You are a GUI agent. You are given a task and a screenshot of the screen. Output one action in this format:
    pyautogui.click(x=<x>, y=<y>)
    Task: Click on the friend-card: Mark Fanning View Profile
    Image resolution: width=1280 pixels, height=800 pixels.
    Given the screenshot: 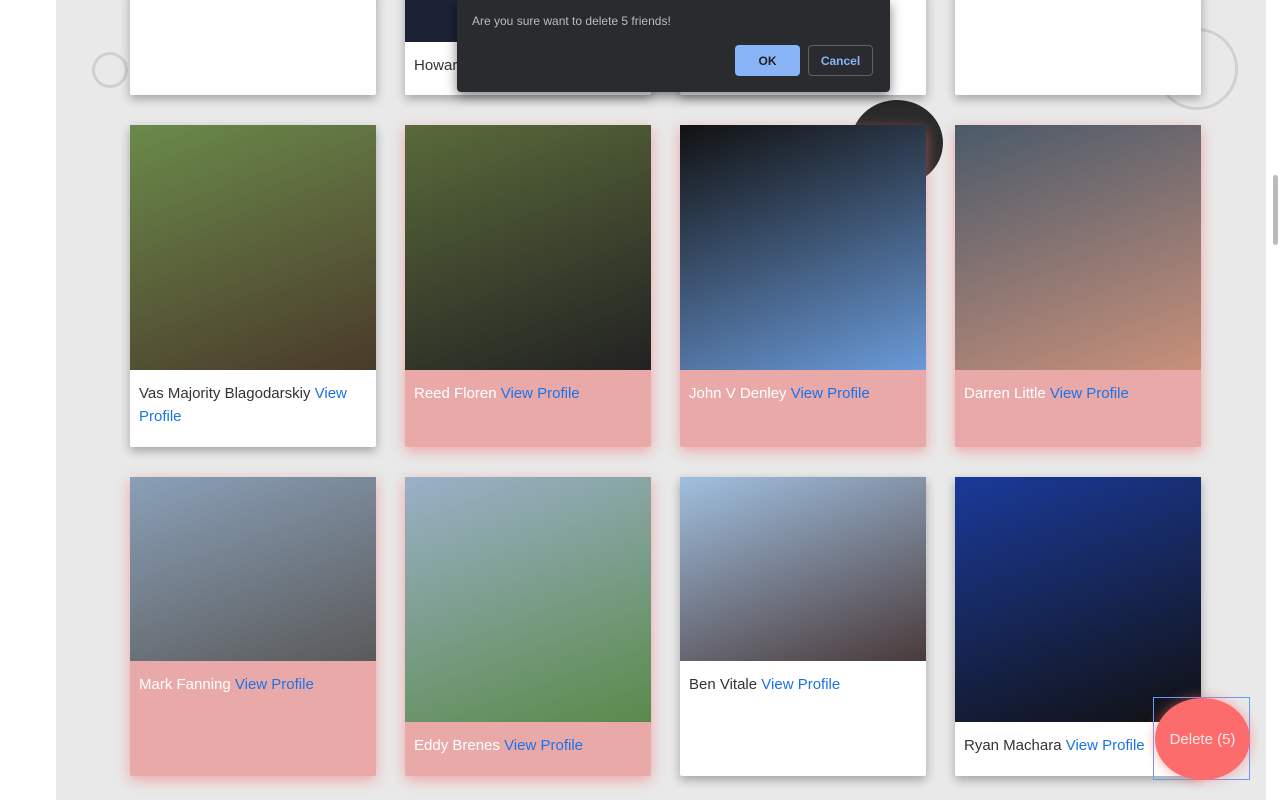 What is the action you would take?
    pyautogui.click(x=253, y=626)
    